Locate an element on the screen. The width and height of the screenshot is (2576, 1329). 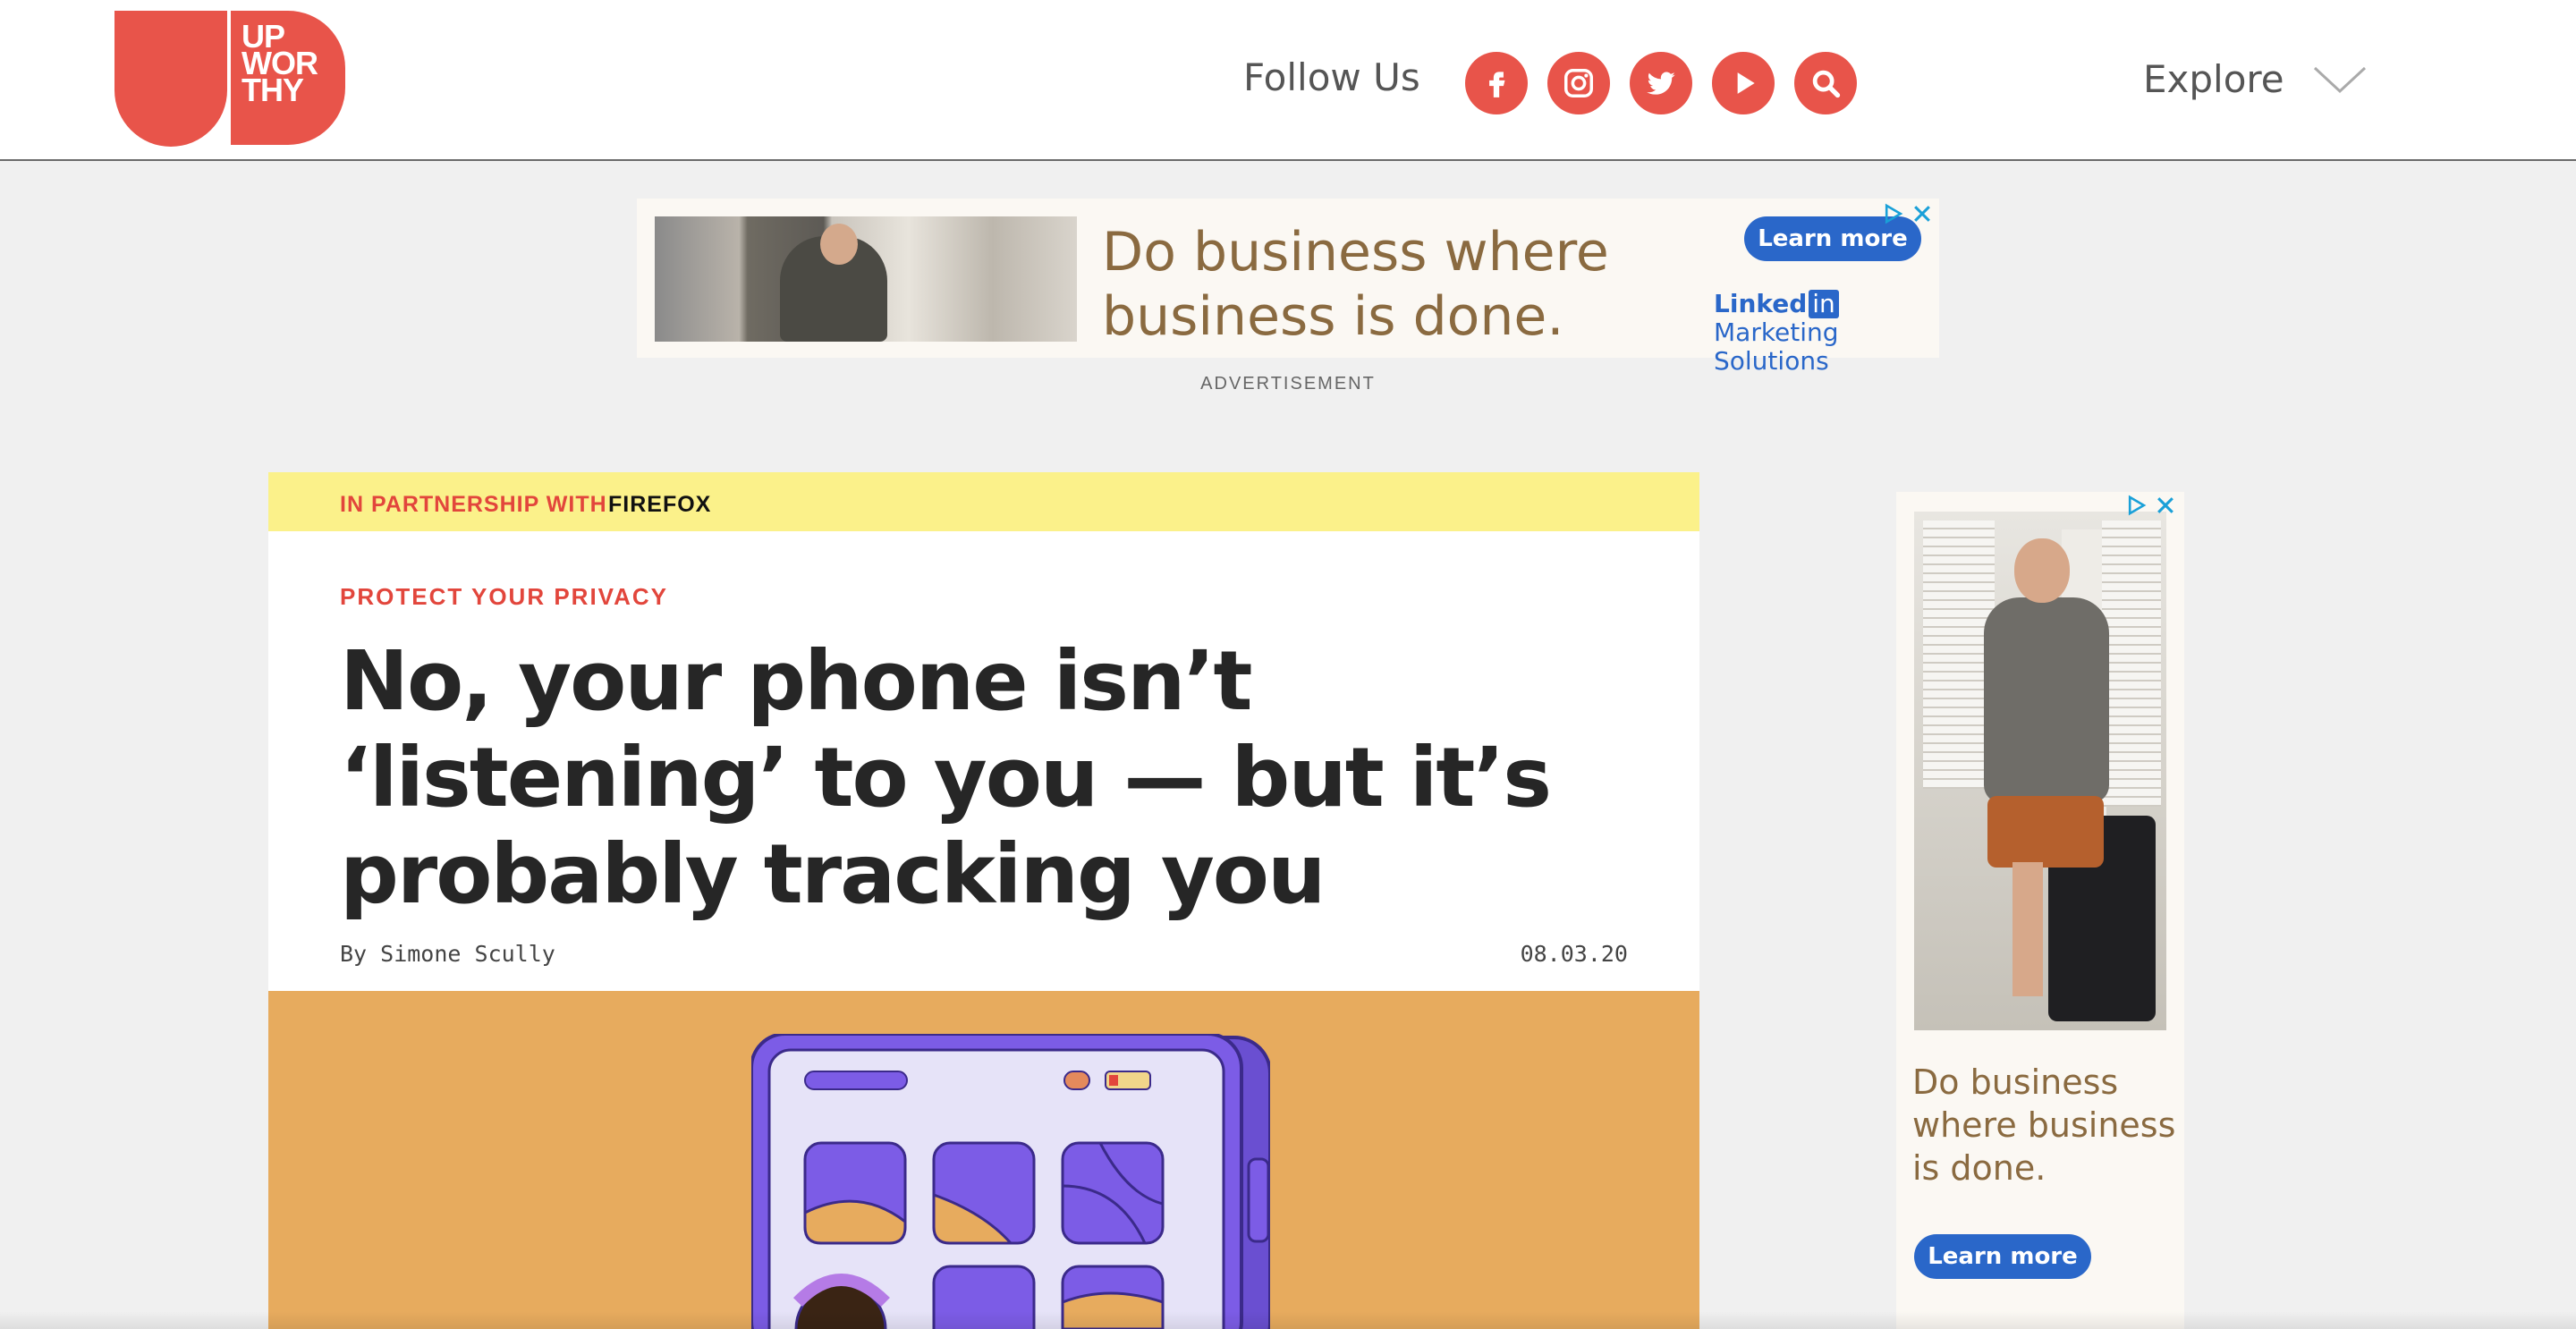
bottom-shadow is located at coordinates (1288, 1320).